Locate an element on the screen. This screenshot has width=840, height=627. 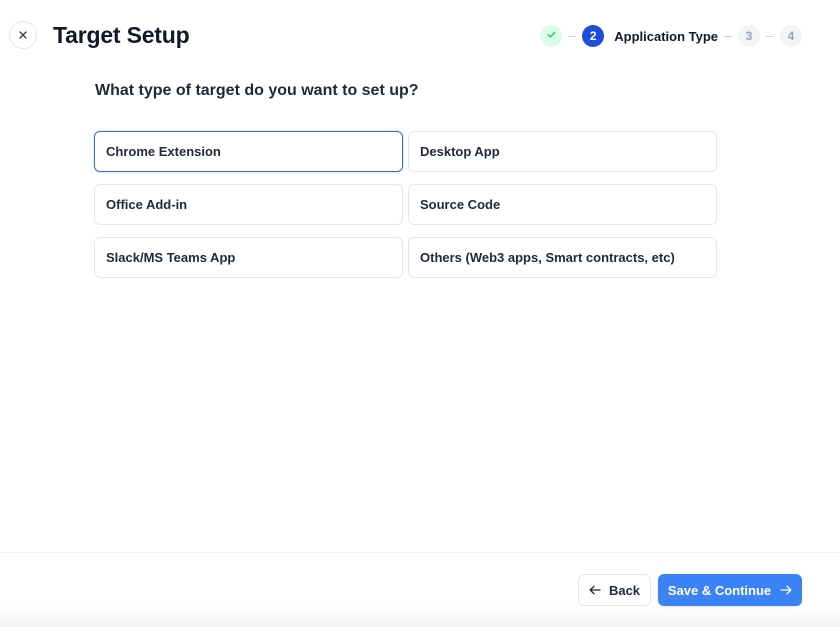
step-3-pending: 3 is located at coordinates (749, 36).